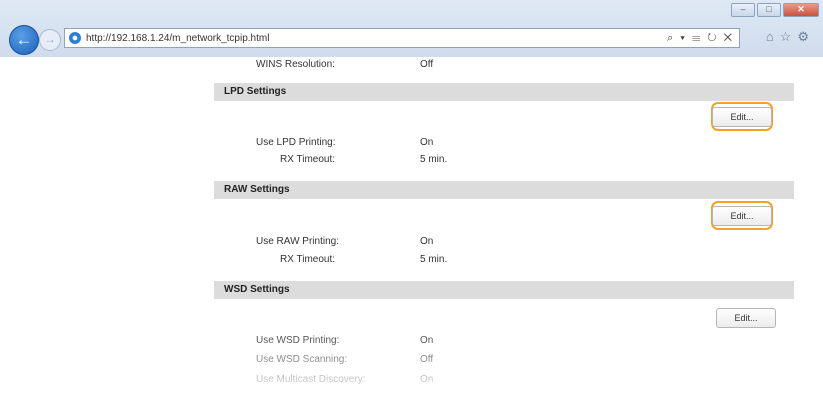  Describe the element at coordinates (427, 241) in the screenshot. I see `use-raw-printing-value: On` at that location.